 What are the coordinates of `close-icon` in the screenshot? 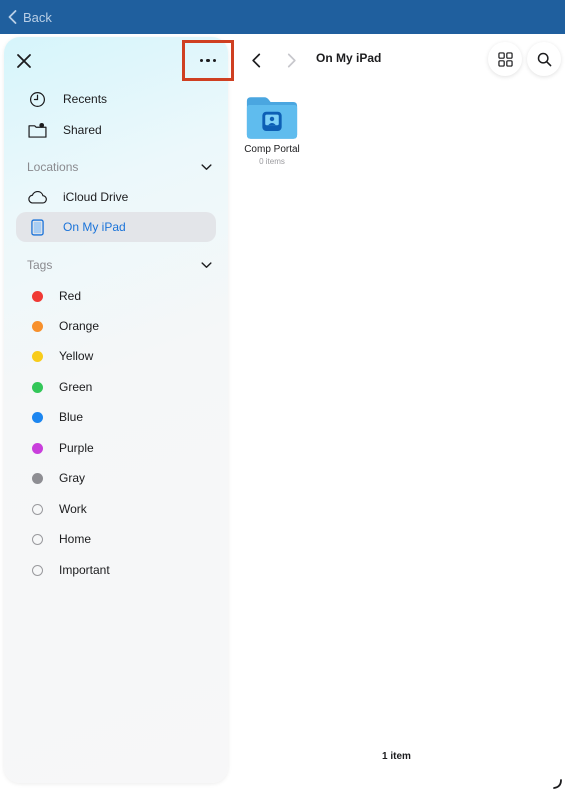 It's located at (24, 61).